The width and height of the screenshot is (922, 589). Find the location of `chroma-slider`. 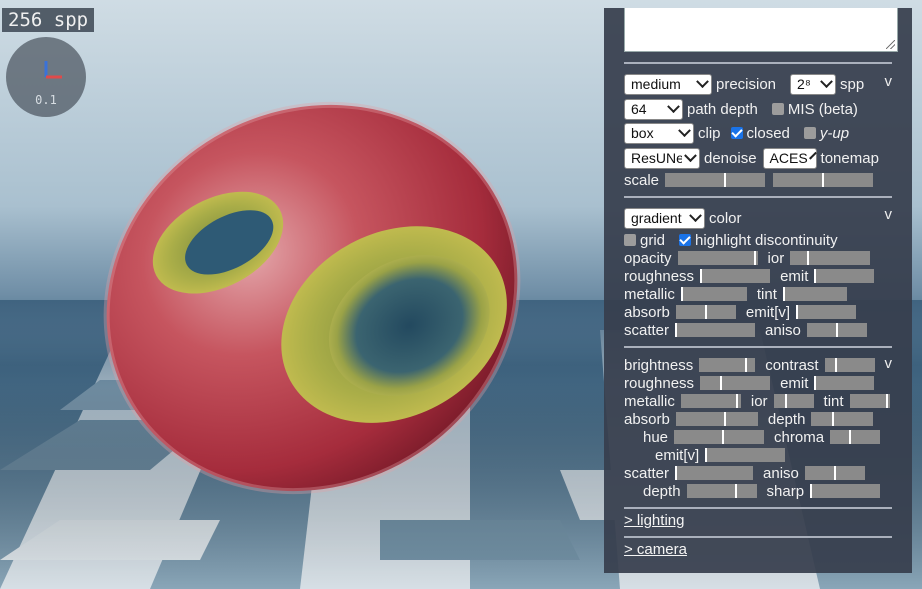

chroma-slider is located at coordinates (855, 437).